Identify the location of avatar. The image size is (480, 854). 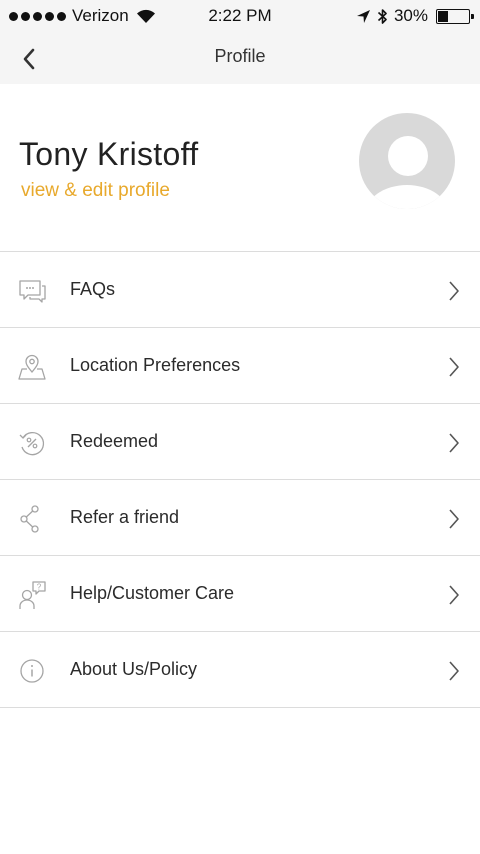
(407, 161).